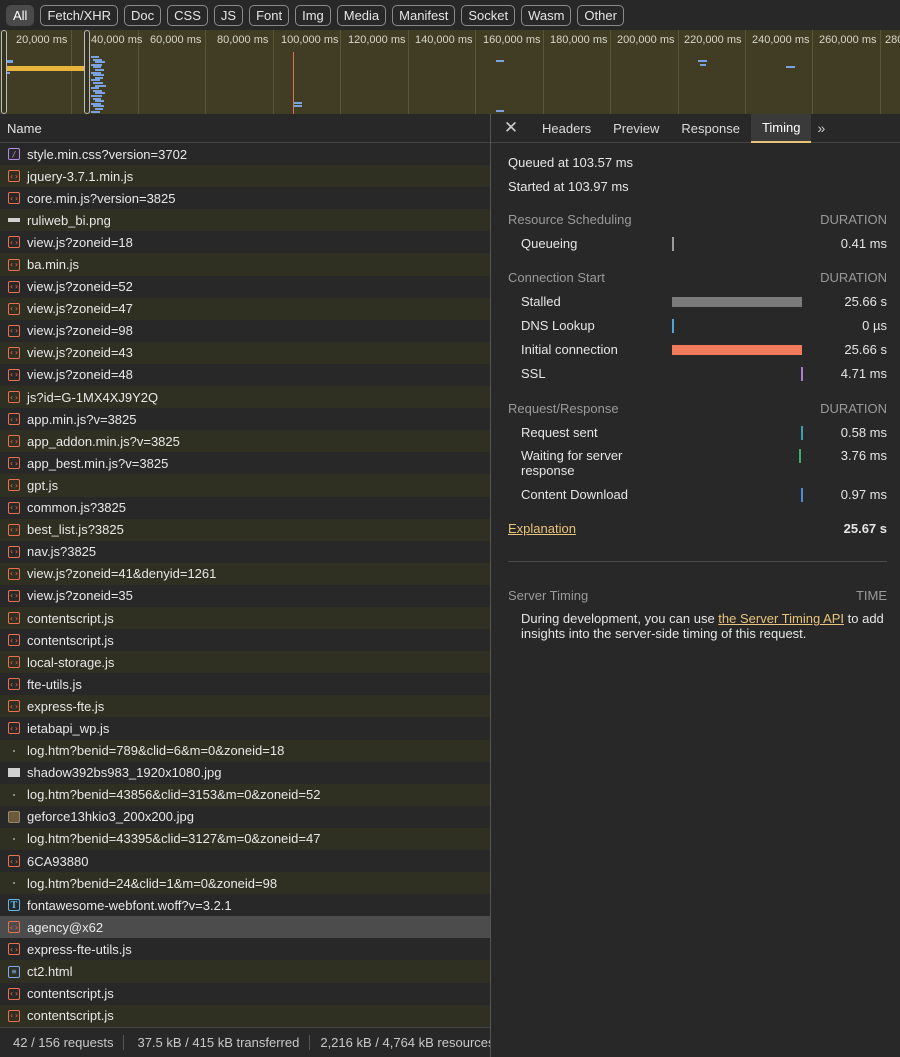 This screenshot has width=900, height=1057. What do you see at coordinates (43, 485) in the screenshot?
I see `request-name: gpt.js` at bounding box center [43, 485].